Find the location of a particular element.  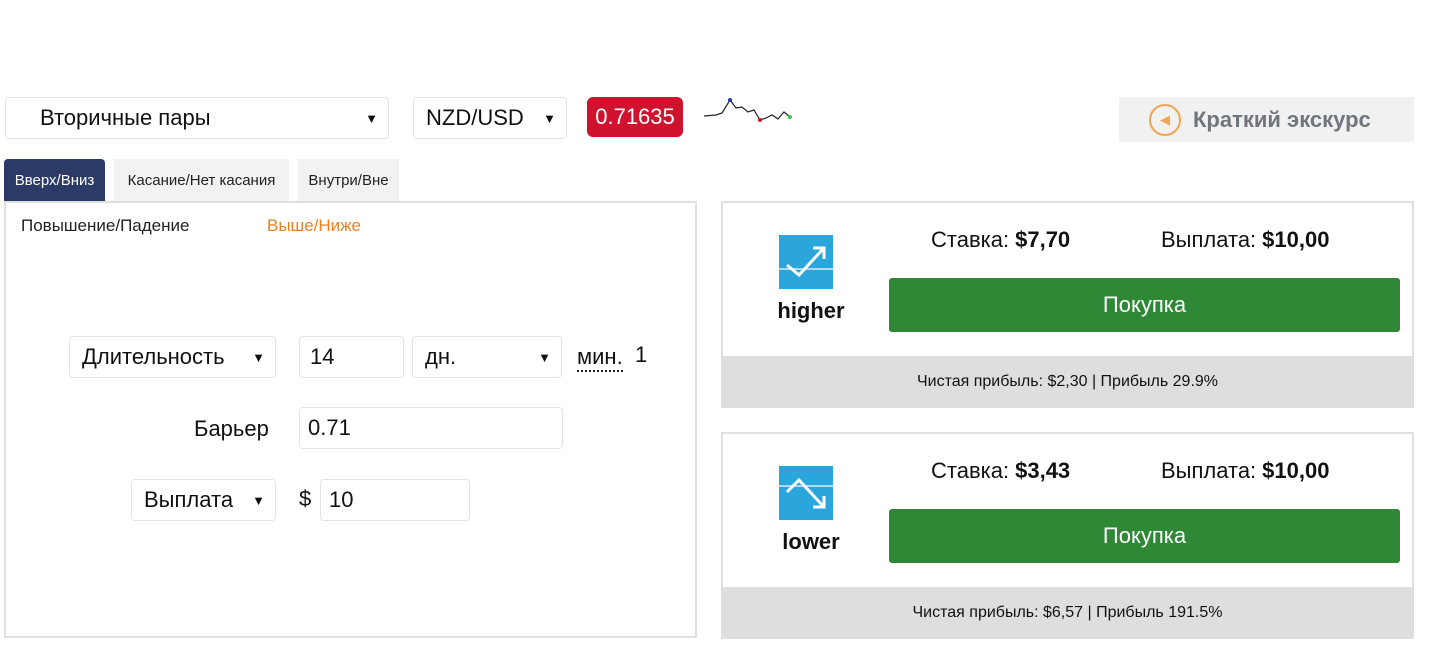

tab-up-down: Вверх/Вниз is located at coordinates (54, 180).